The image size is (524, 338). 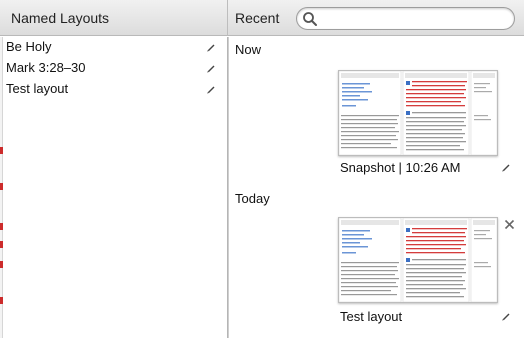 I want to click on search-icon, so click(x=310, y=19).